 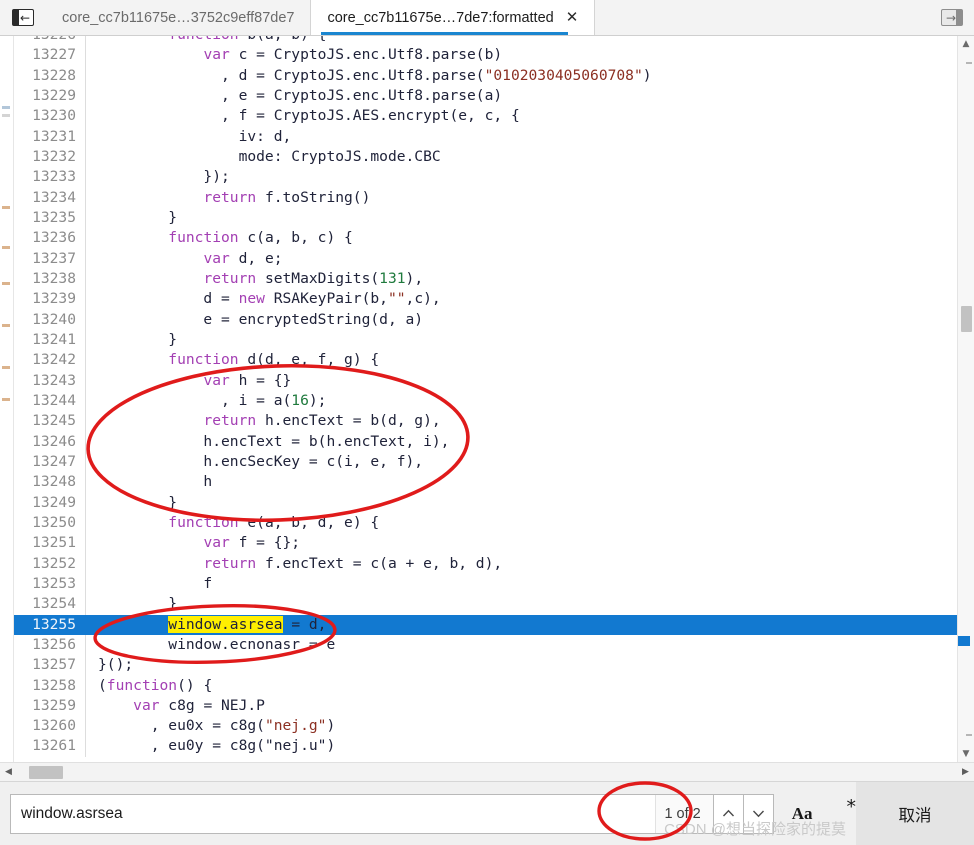 What do you see at coordinates (494, 340) in the screenshot?
I see `code-line: 13241 }` at bounding box center [494, 340].